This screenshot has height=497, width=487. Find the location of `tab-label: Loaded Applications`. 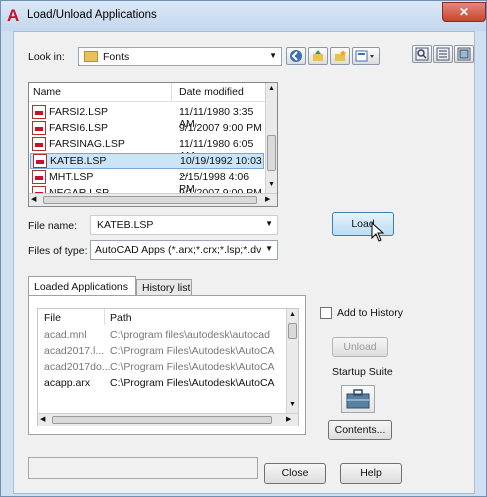

tab-label: Loaded Applications is located at coordinates (81, 287).